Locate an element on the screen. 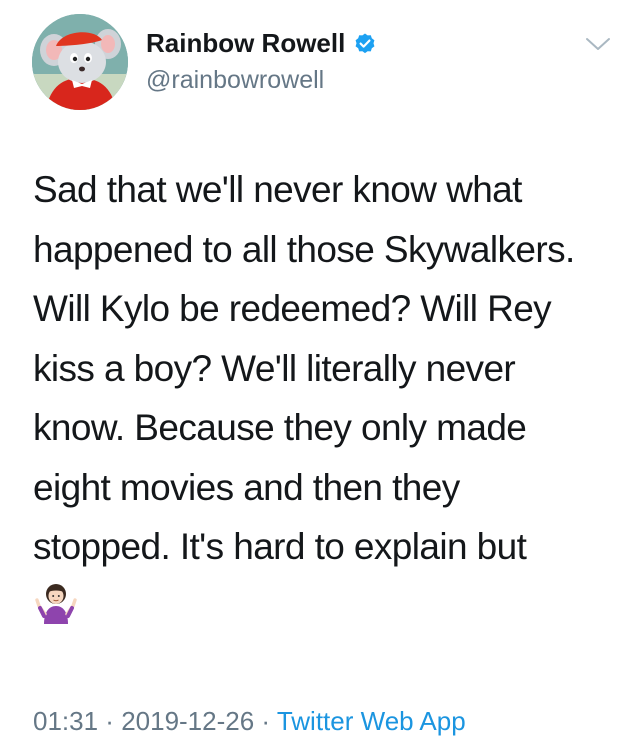  tweet-text-line: eight movies and then they is located at coordinates (246, 487).